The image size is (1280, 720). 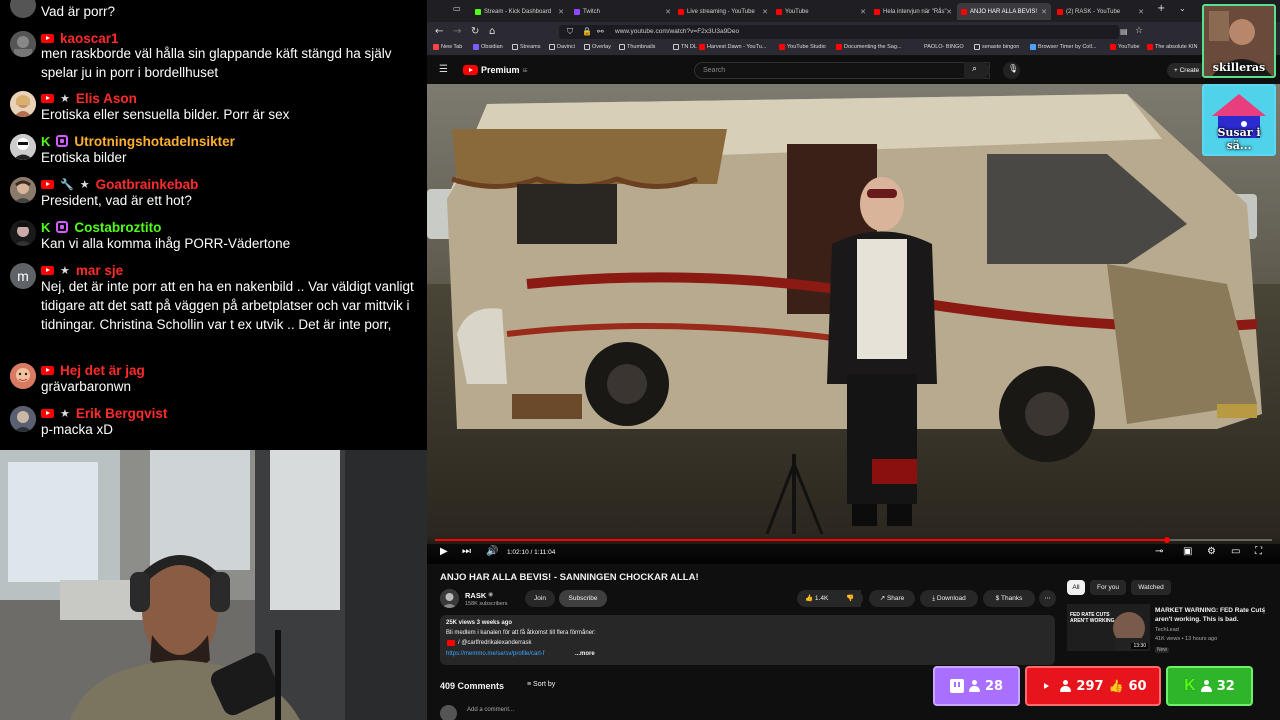 I want to click on chat-username: Goatbrainkebab, so click(x=147, y=184).